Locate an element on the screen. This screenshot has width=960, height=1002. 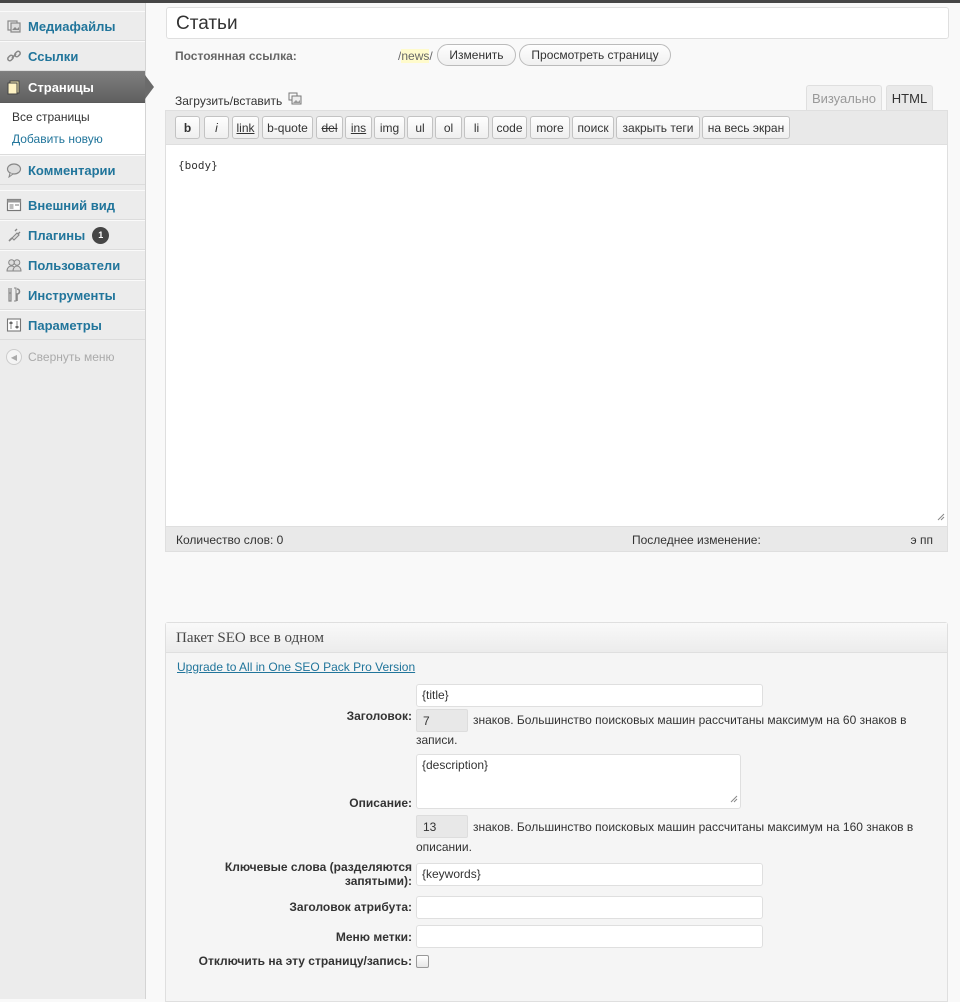
view-page-button: Просмотреть страницу is located at coordinates (595, 55).